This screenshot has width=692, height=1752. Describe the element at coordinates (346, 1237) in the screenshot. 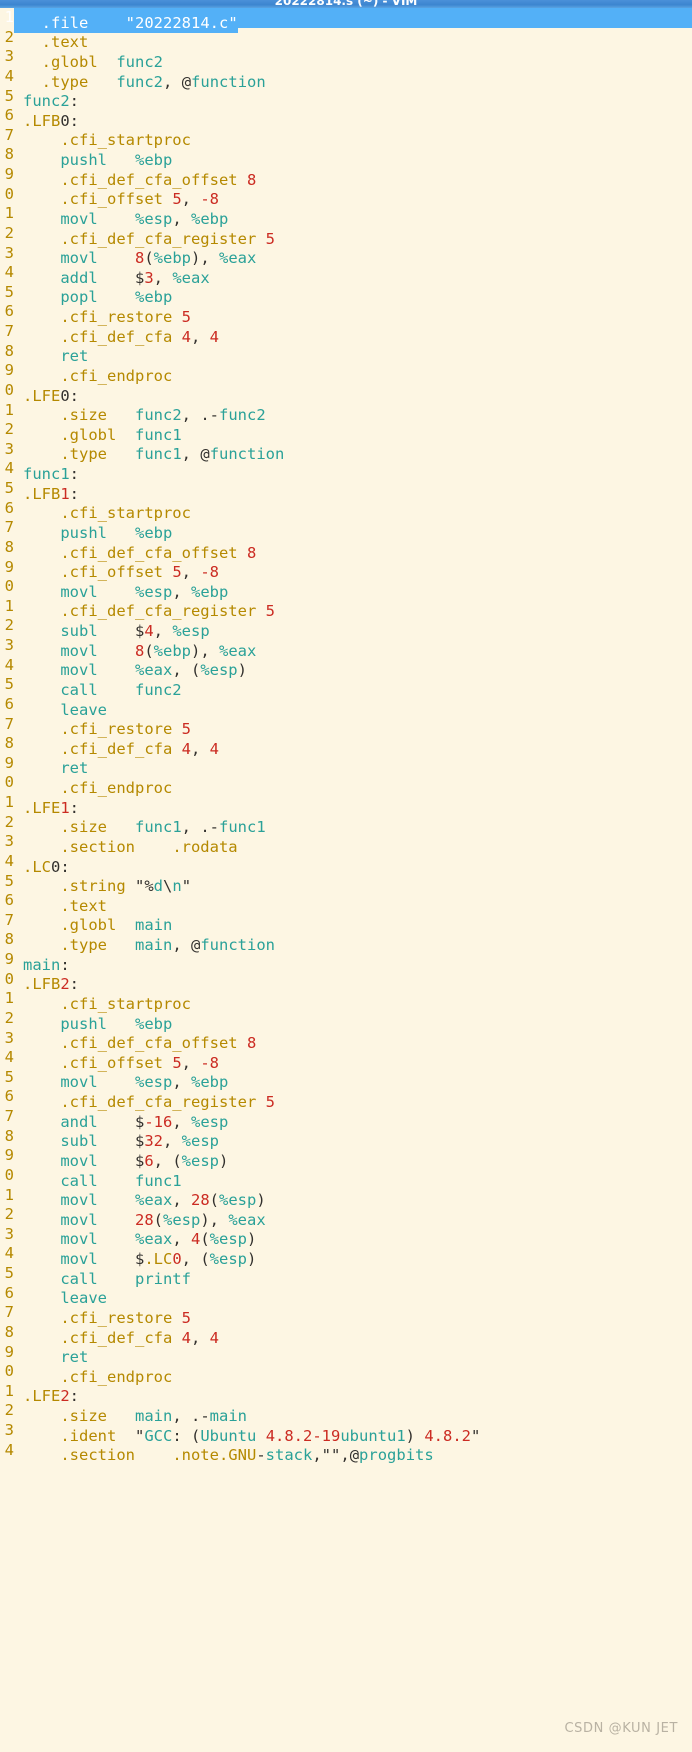

I see `code-line: 3 movl %eax, 4(%esp)` at that location.